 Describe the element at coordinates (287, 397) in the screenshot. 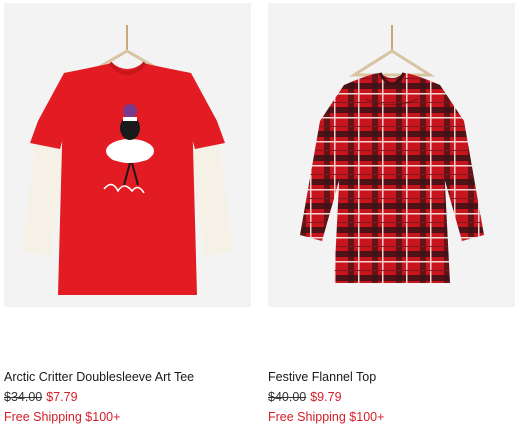

I see `original-price: $40.00` at that location.